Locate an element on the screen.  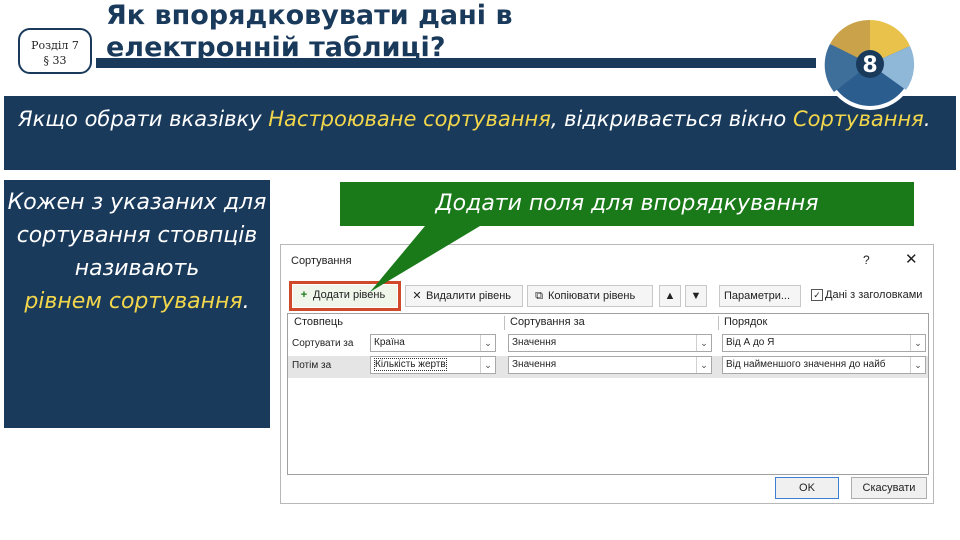
svg-text: 8 is located at coordinates (869, 65).